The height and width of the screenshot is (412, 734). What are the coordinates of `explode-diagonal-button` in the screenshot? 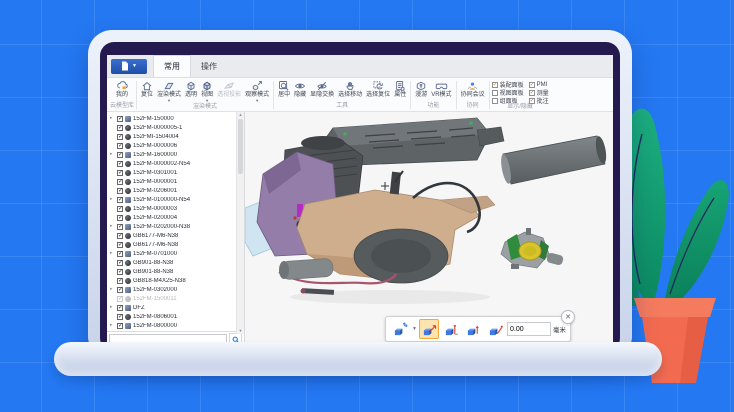 It's located at (429, 329).